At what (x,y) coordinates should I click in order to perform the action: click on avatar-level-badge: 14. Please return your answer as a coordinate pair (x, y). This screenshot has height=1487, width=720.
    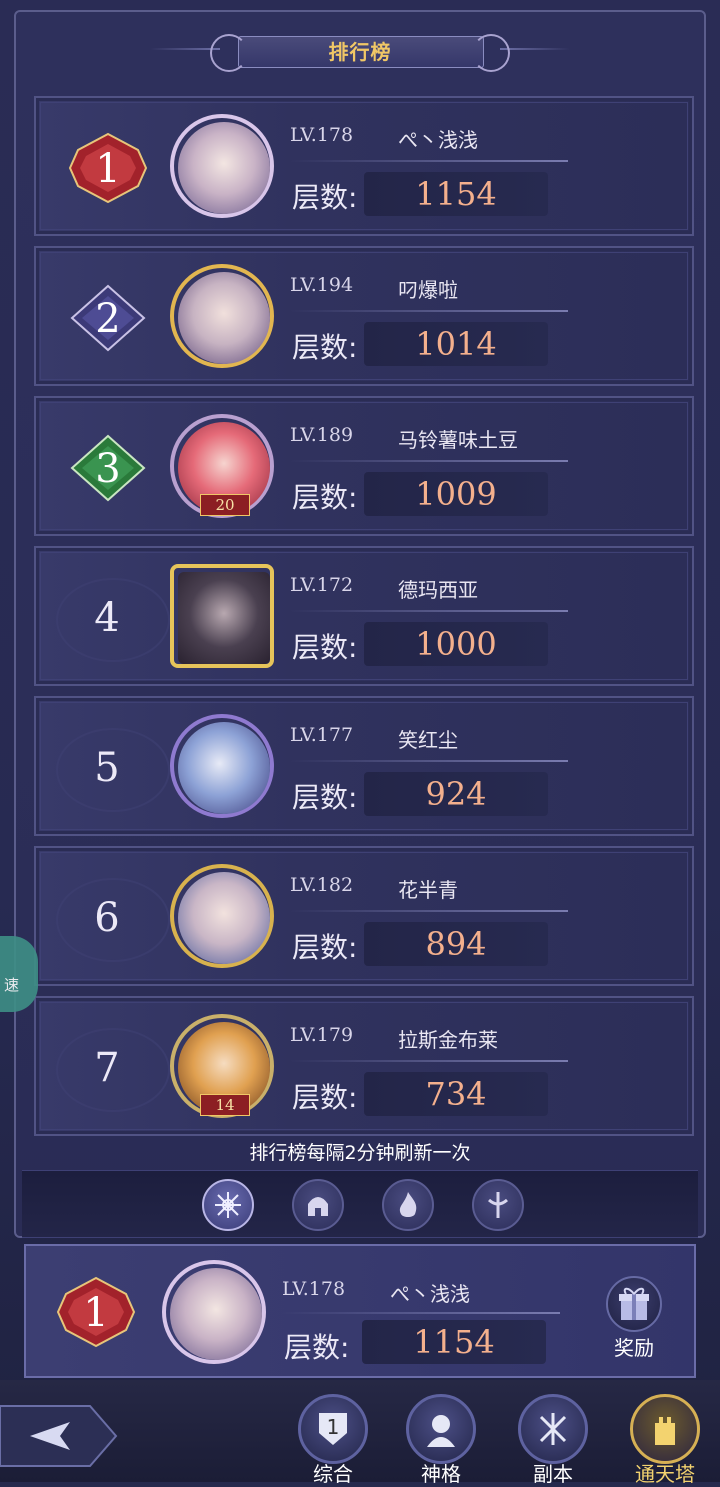
    Looking at the image, I should click on (225, 1105).